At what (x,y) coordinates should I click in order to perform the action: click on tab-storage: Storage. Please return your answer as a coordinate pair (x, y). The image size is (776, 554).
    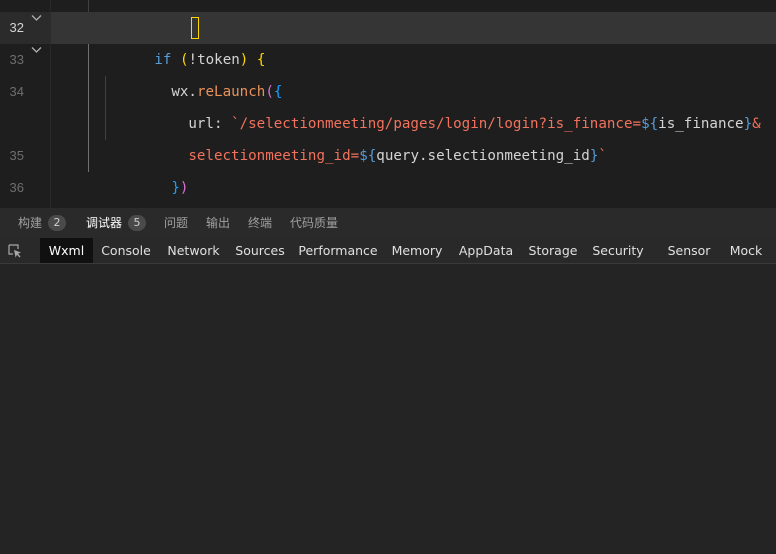
    Looking at the image, I should click on (553, 250).